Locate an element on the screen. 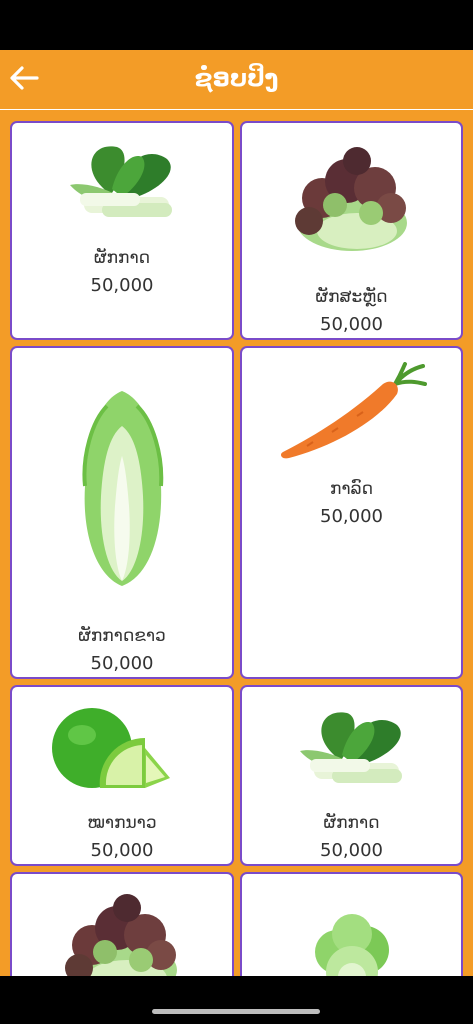 The height and width of the screenshot is (1024, 473). page-title: ຊໍ່ອບປິງ is located at coordinates (236, 78).